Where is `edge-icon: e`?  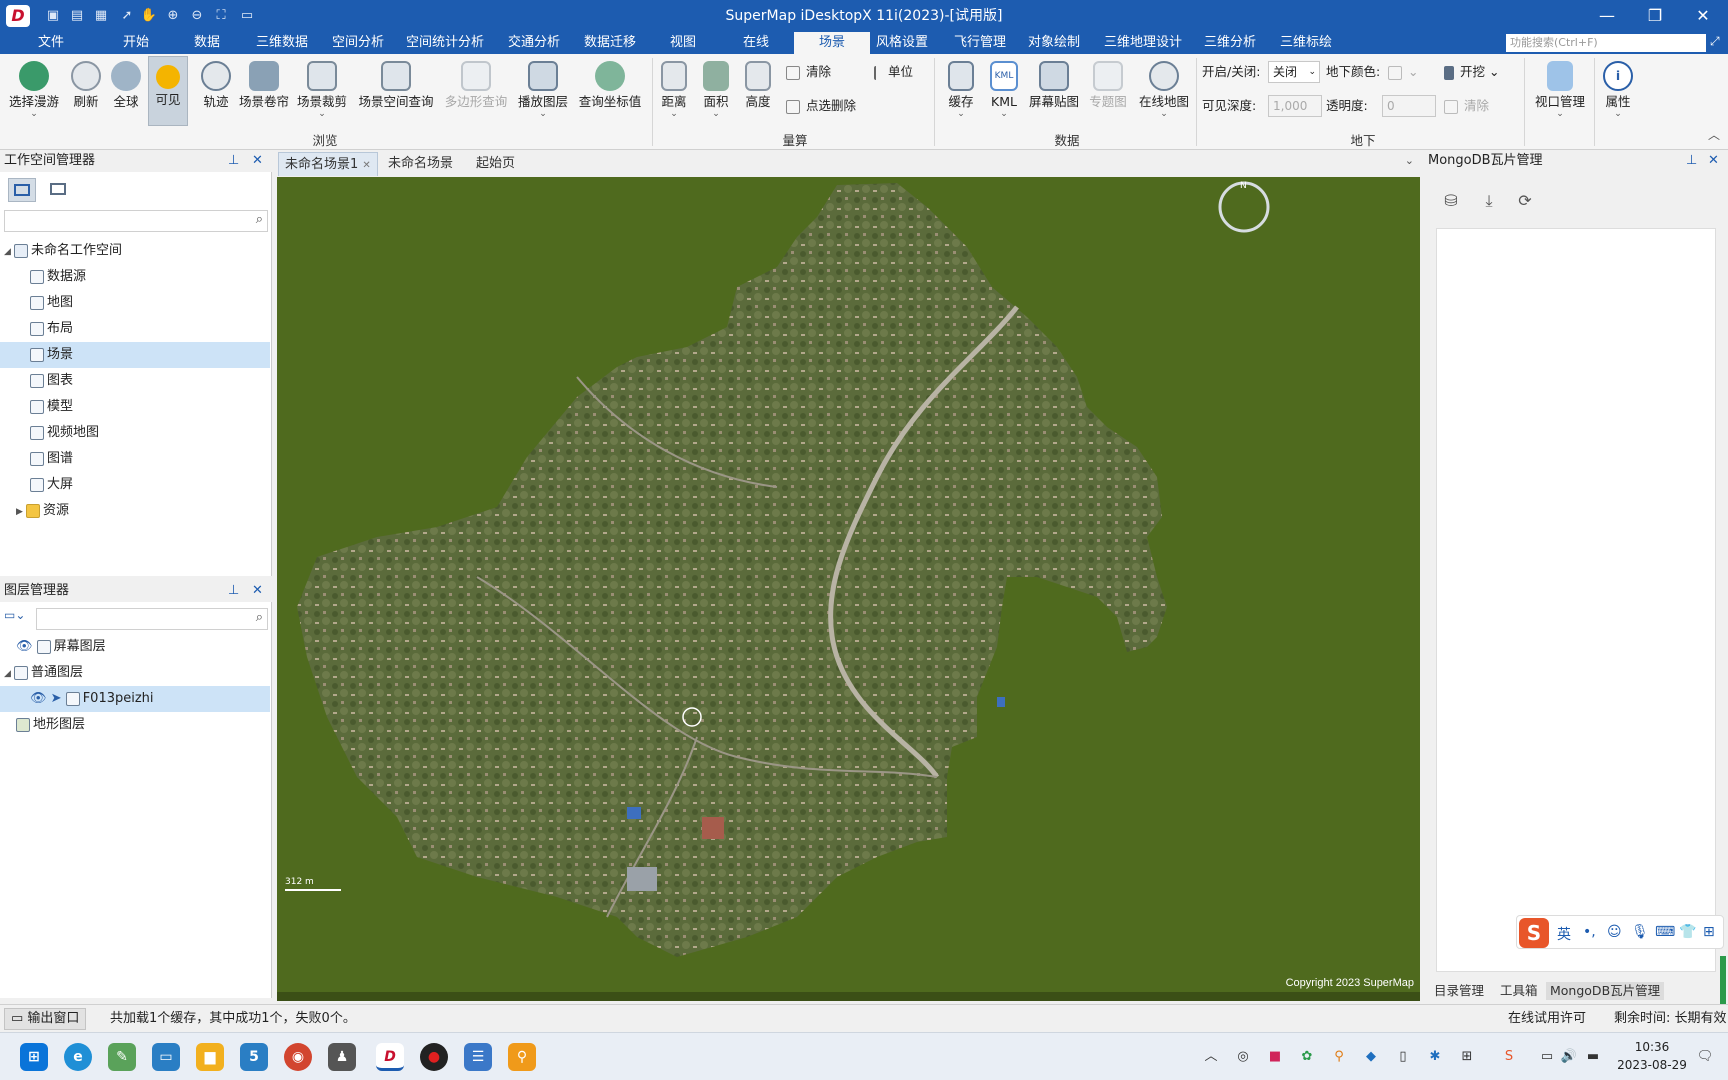
edge-icon: e is located at coordinates (78, 1057).